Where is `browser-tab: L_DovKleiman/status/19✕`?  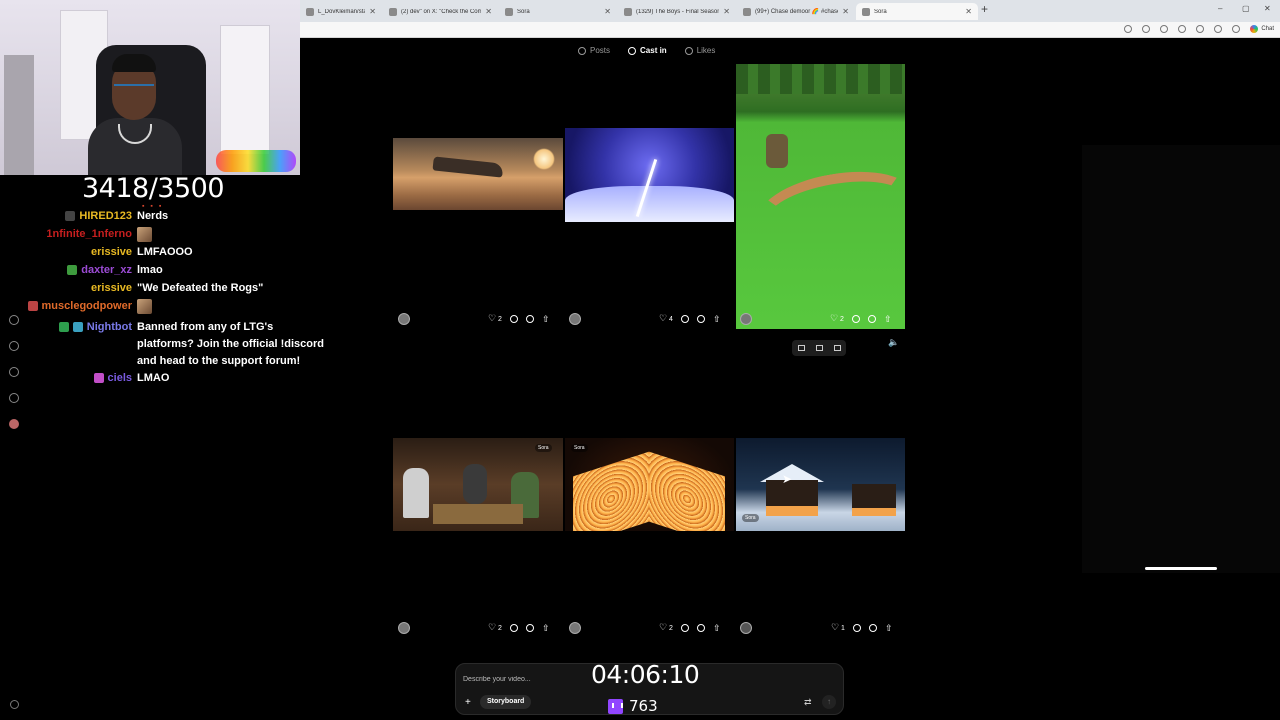 browser-tab: L_DovKleiman/status/19✕ is located at coordinates (341, 11).